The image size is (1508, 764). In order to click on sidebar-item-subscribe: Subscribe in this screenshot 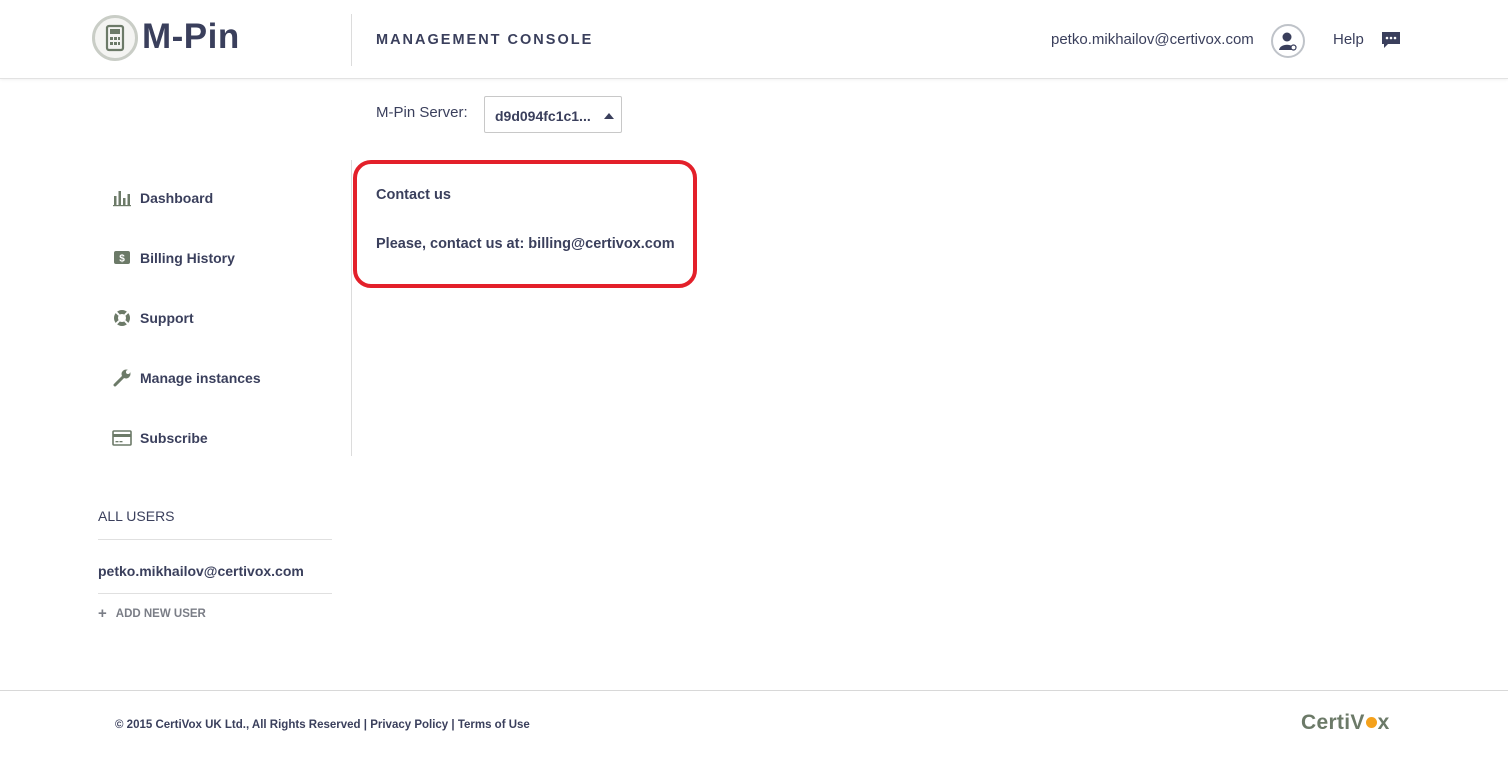, I will do `click(160, 438)`.